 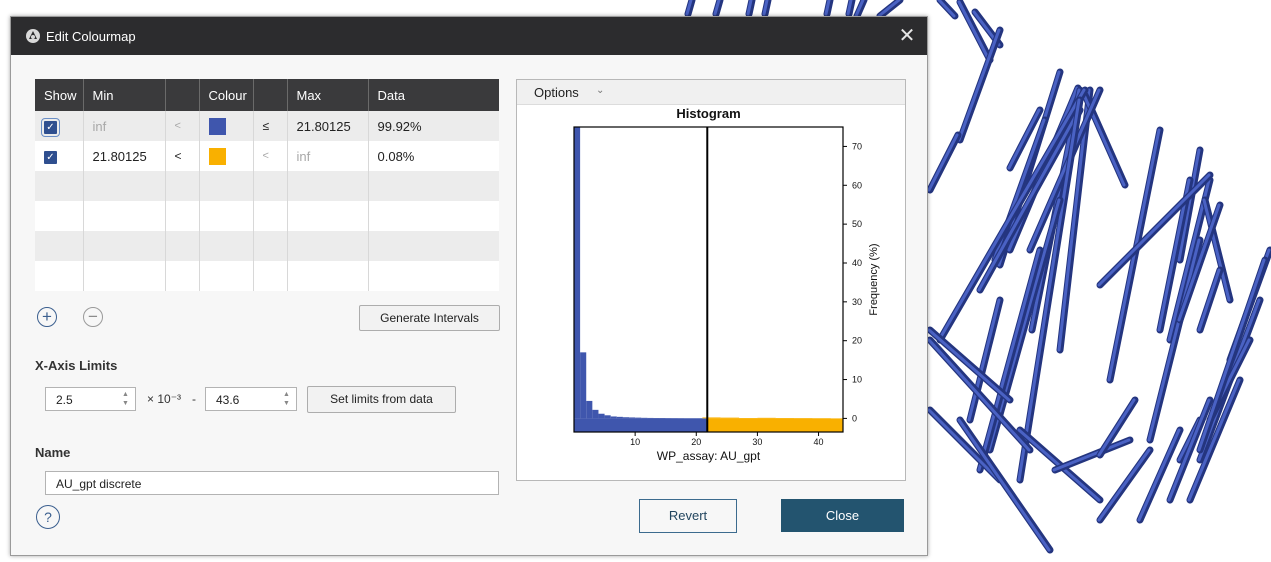 I want to click on y-tick-label: 30, so click(x=857, y=302).